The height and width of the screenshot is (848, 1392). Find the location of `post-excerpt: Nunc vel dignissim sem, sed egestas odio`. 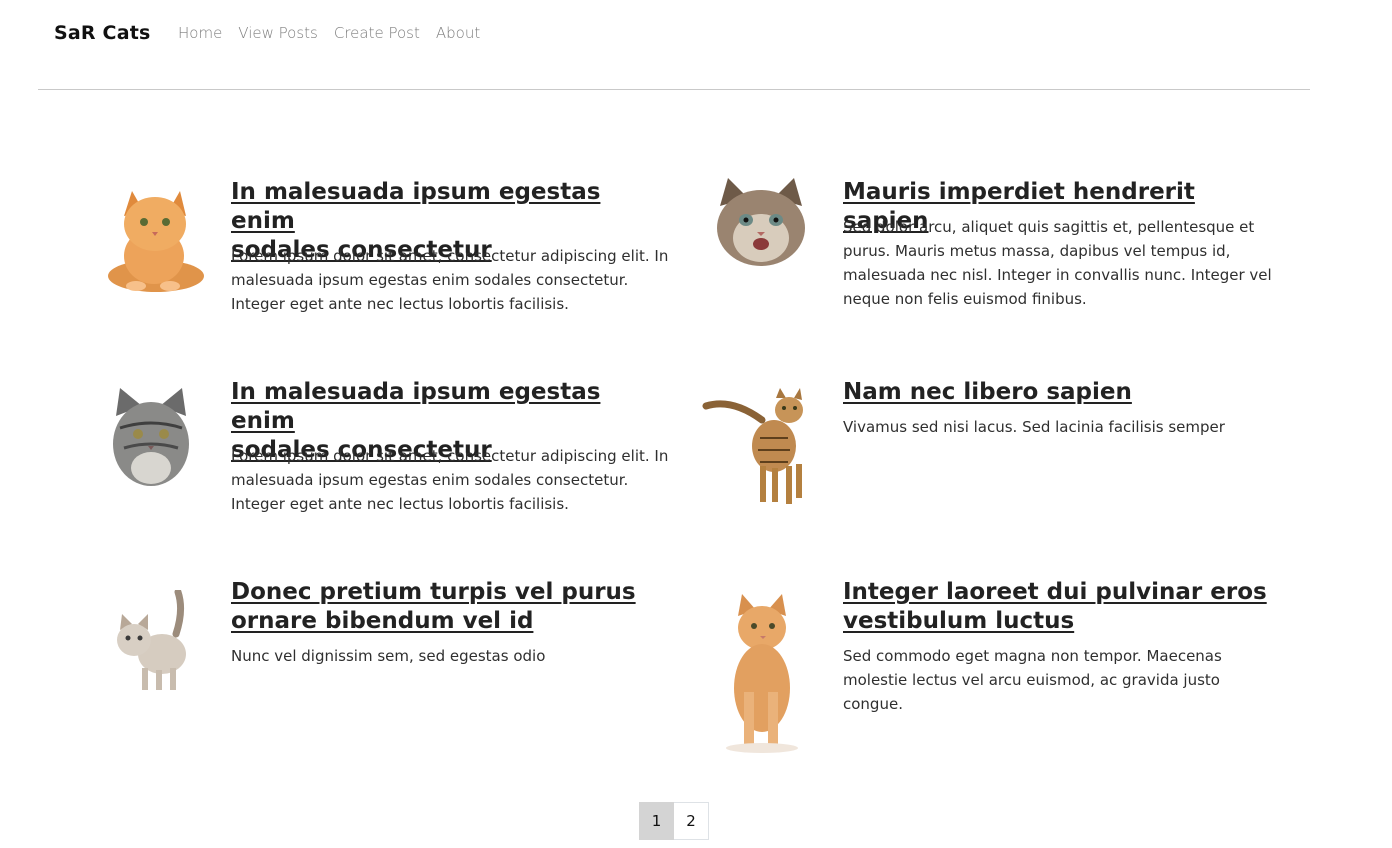

post-excerpt: Nunc vel dignissim sem, sed egestas odio is located at coordinates (451, 656).